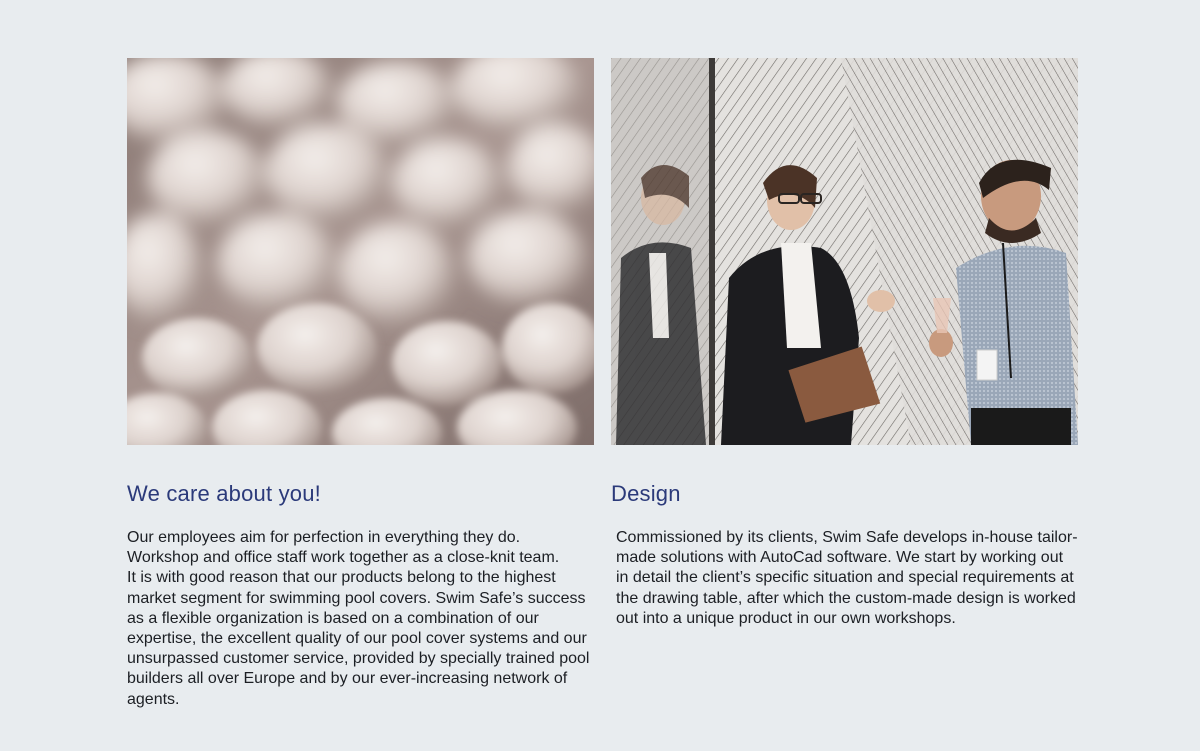 The image size is (1200, 751). Describe the element at coordinates (224, 493) in the screenshot. I see `section-heading: We care about you!` at that location.